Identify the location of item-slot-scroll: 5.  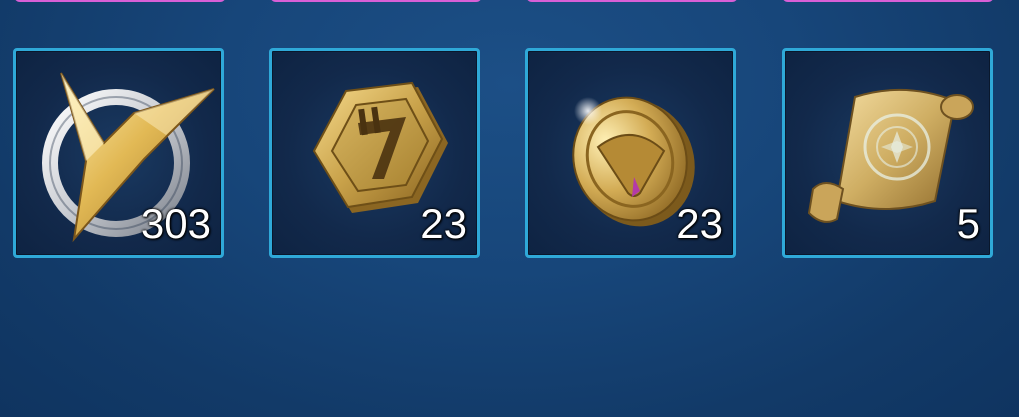
(887, 153).